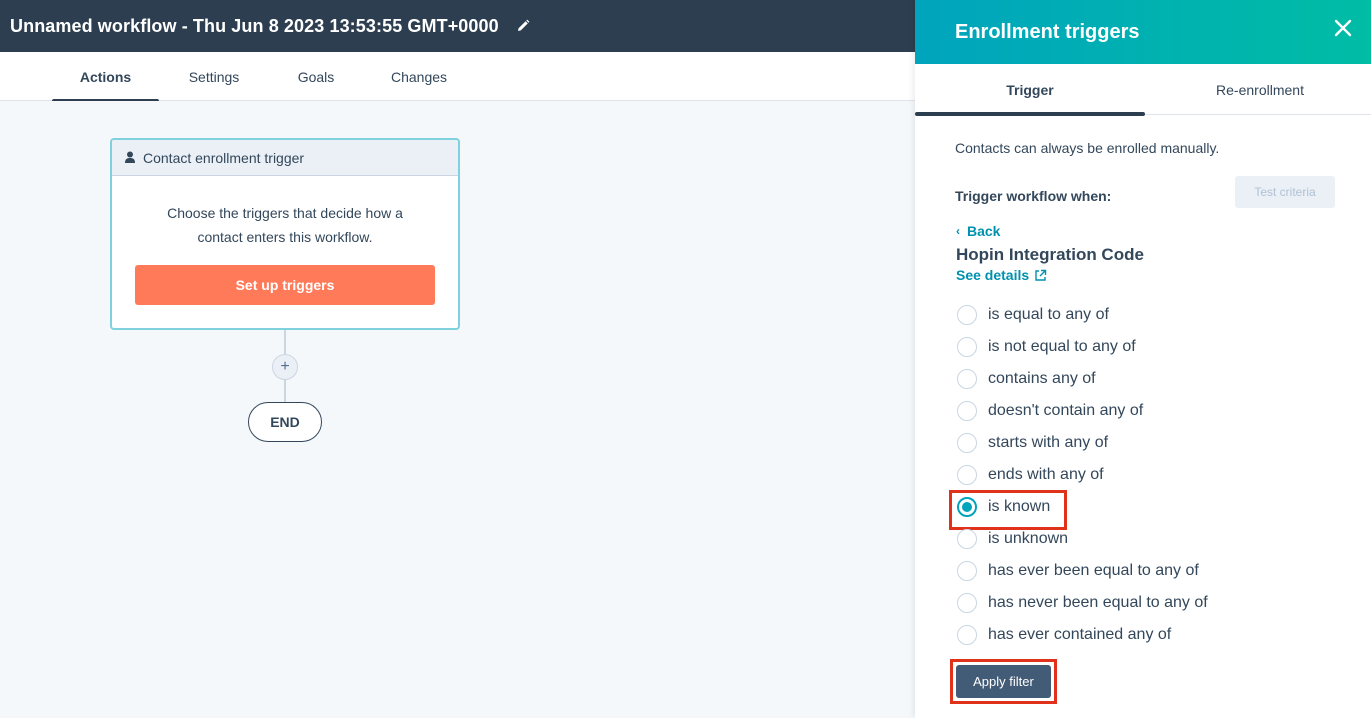  Describe the element at coordinates (1093, 570) in the screenshot. I see `option-label: has ever been equal to any of` at that location.